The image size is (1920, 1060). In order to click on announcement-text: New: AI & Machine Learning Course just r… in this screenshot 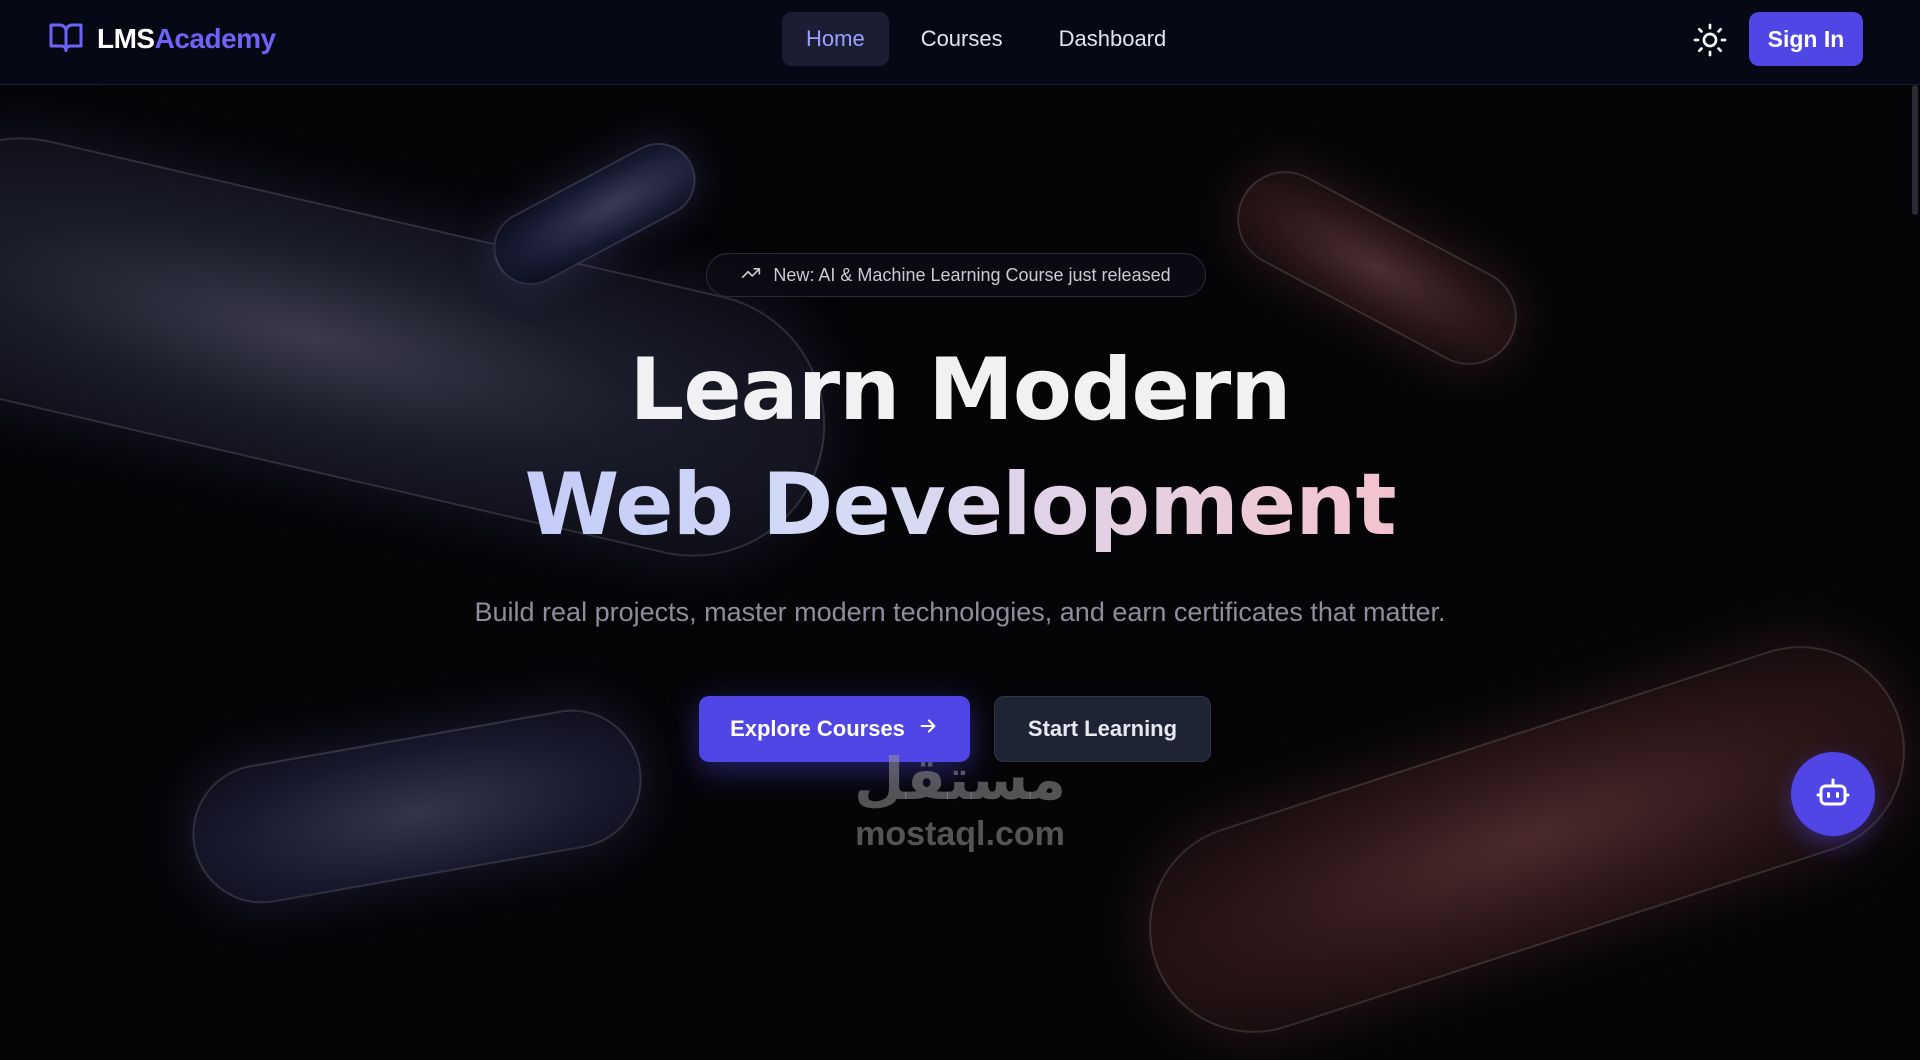, I will do `click(972, 274)`.